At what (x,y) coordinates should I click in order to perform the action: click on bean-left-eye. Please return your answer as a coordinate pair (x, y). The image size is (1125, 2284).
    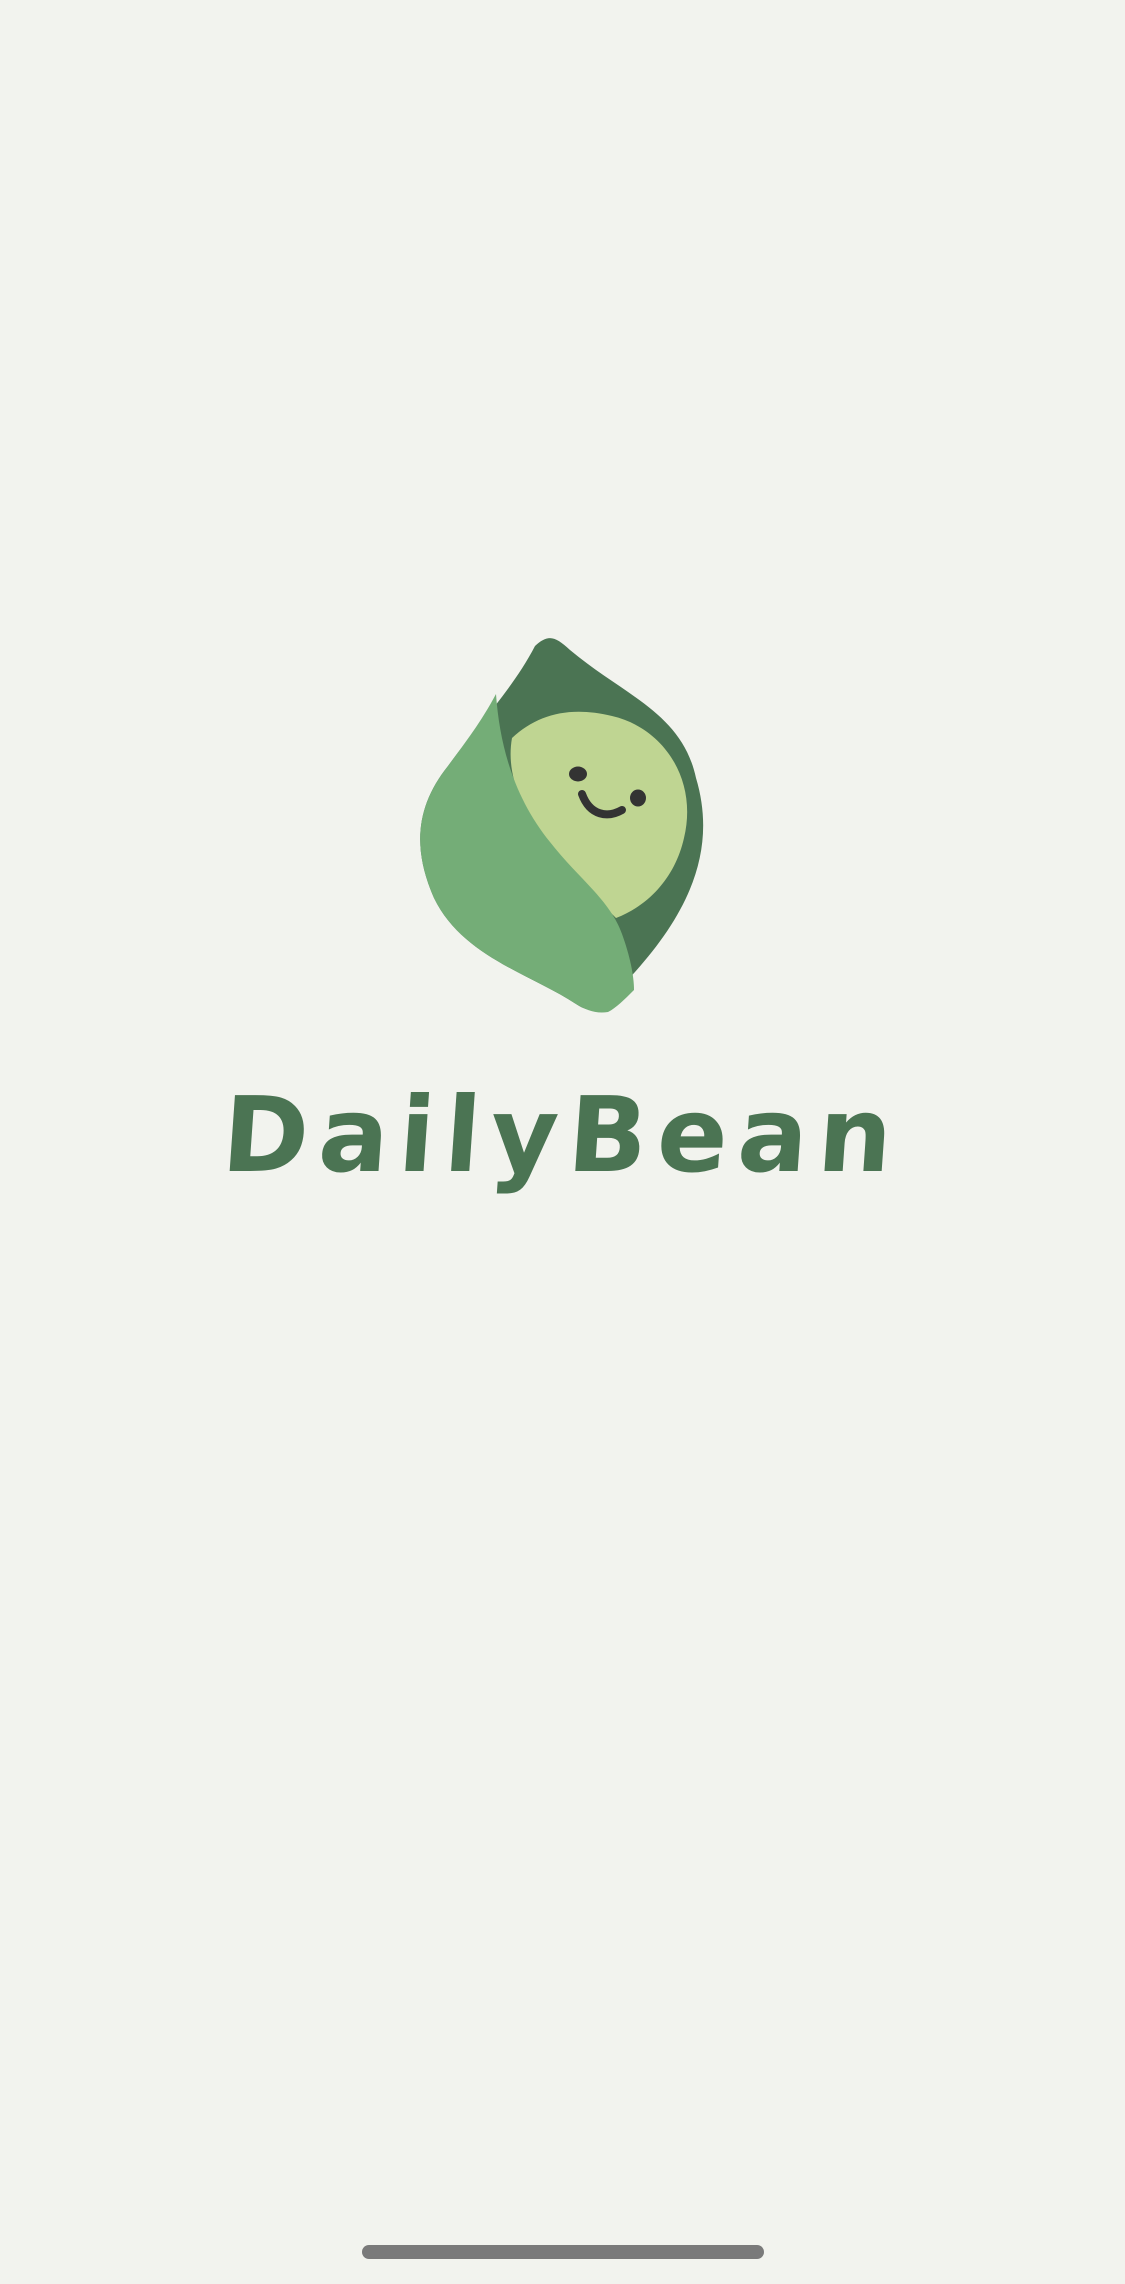
    Looking at the image, I should click on (578, 774).